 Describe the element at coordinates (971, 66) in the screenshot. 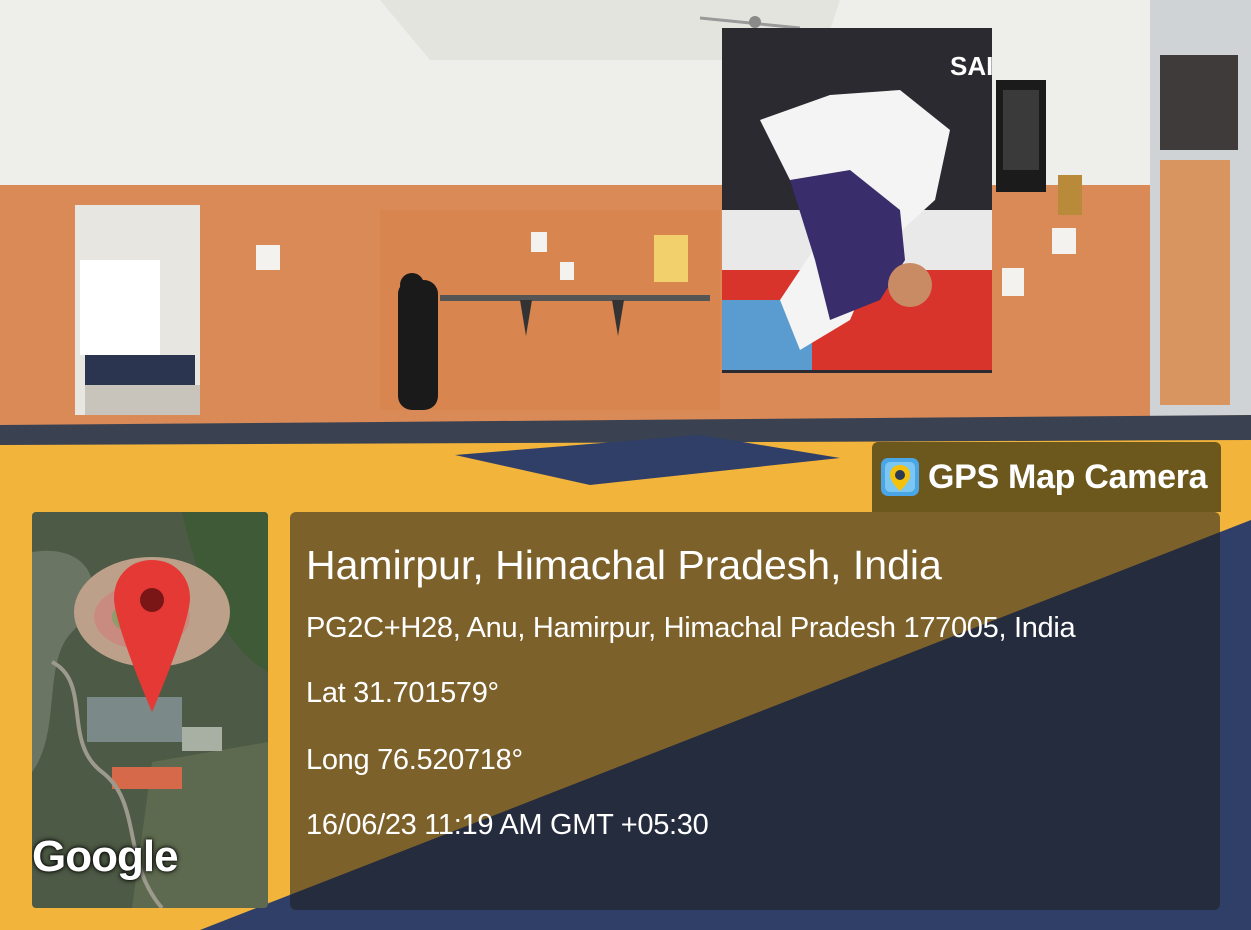

I see `banner-logo: SAI` at that location.